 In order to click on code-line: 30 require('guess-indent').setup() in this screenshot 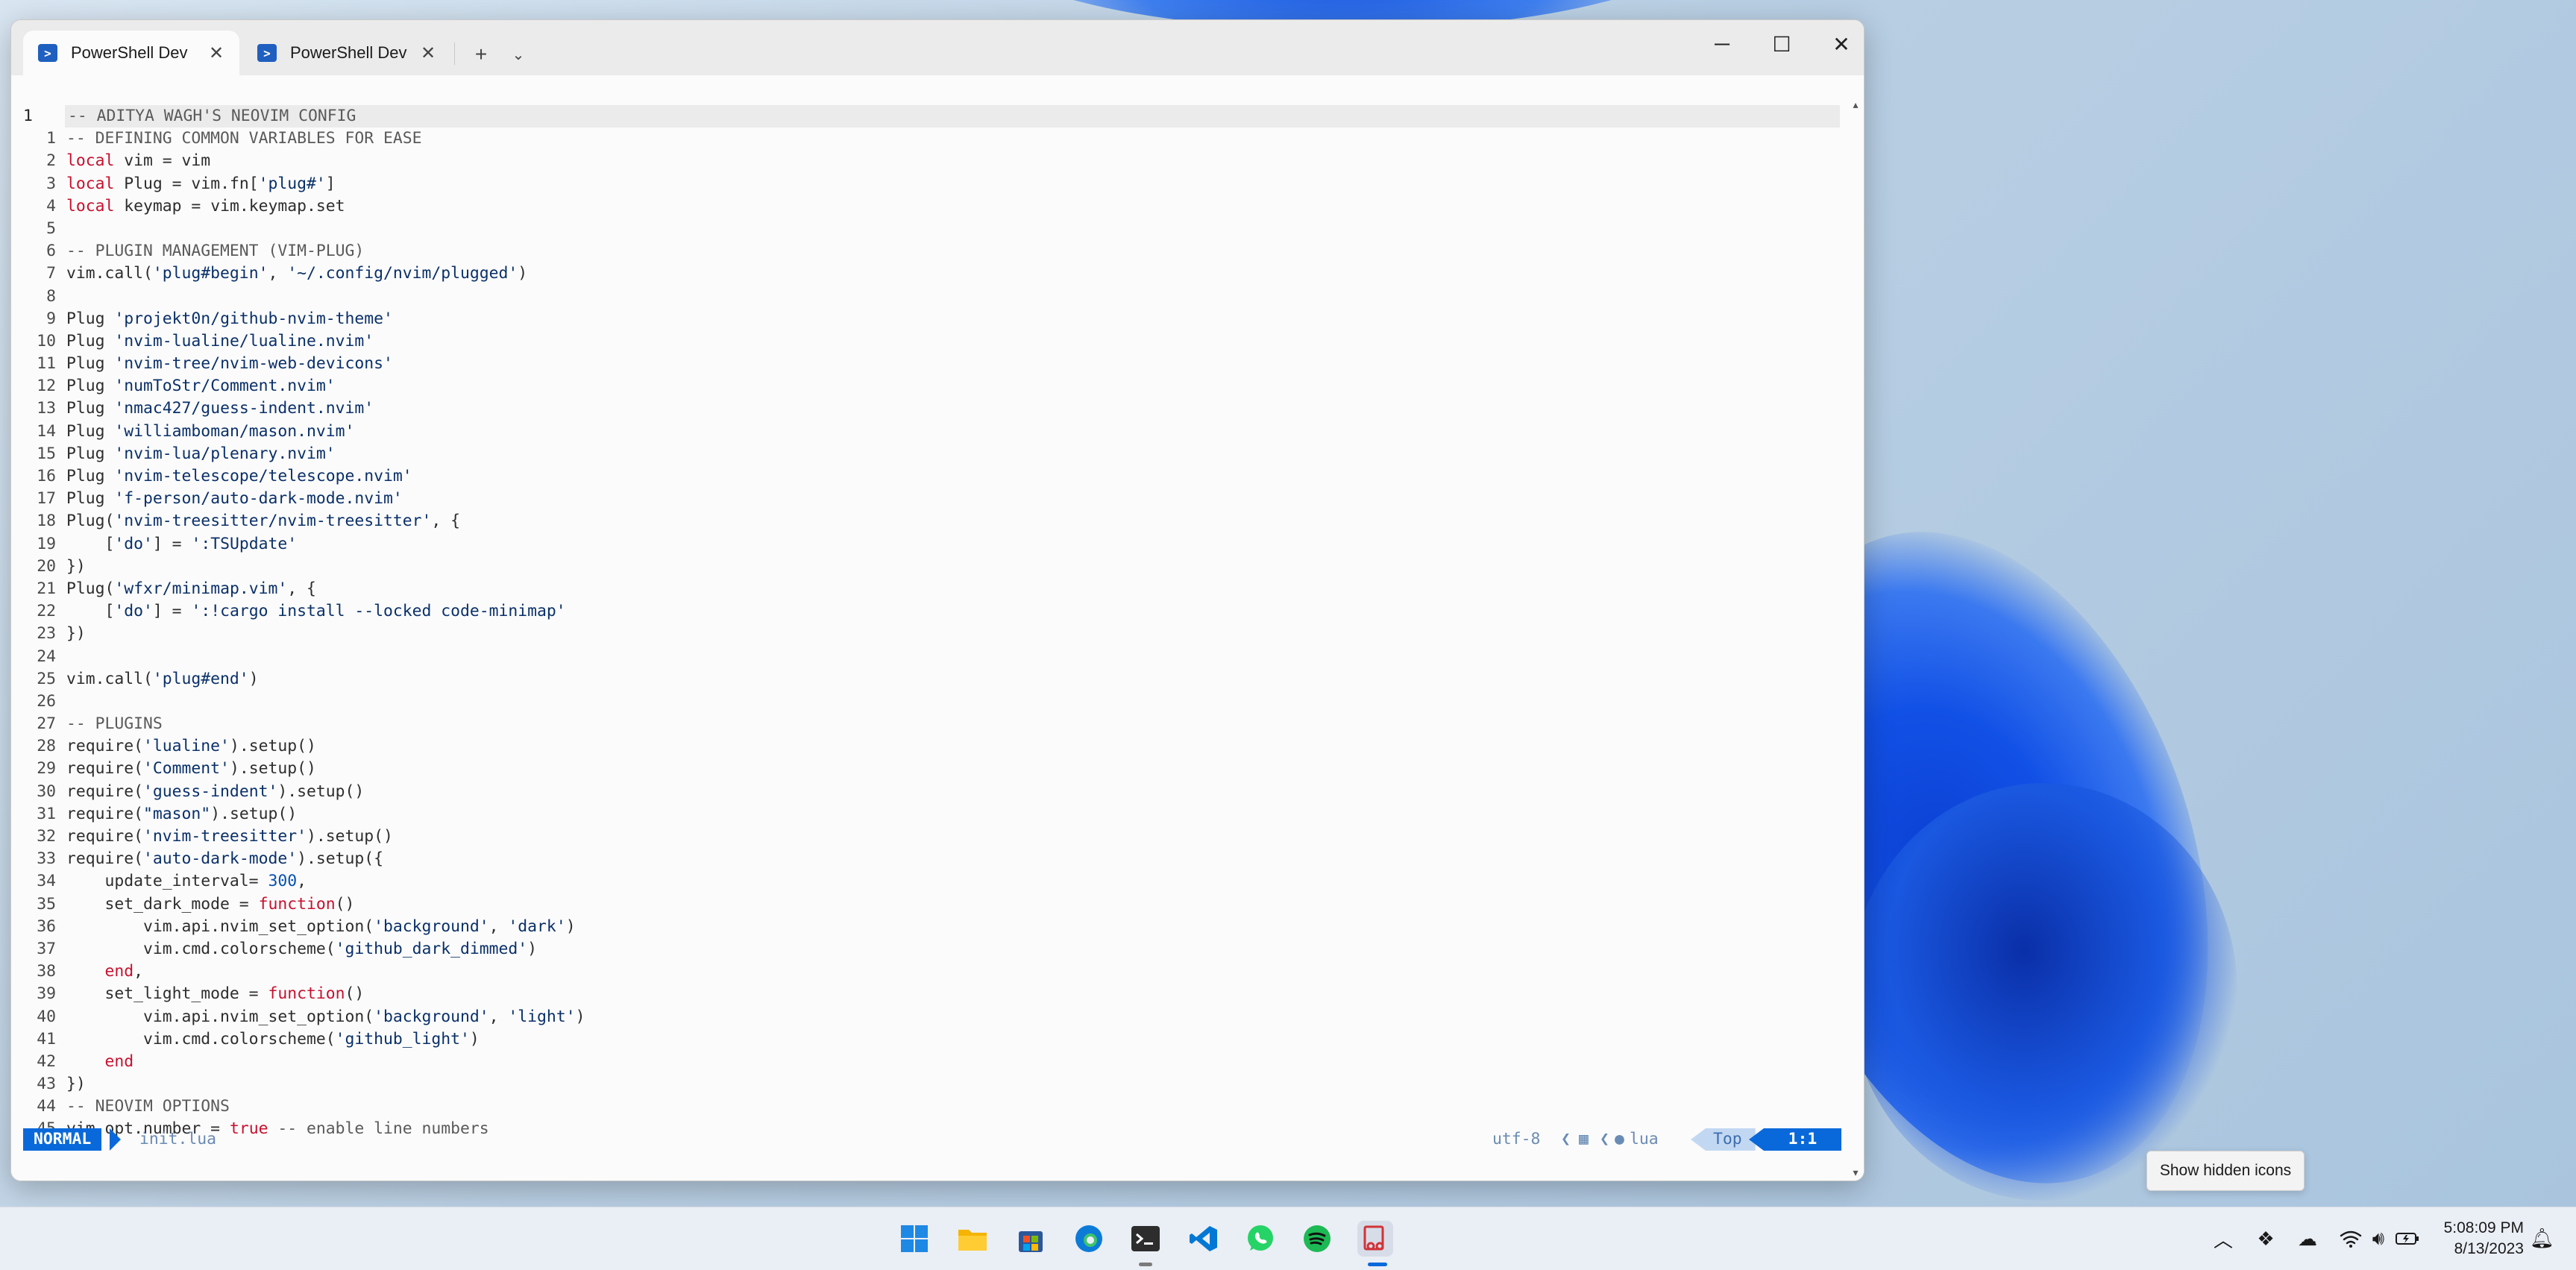, I will do `click(298, 792)`.